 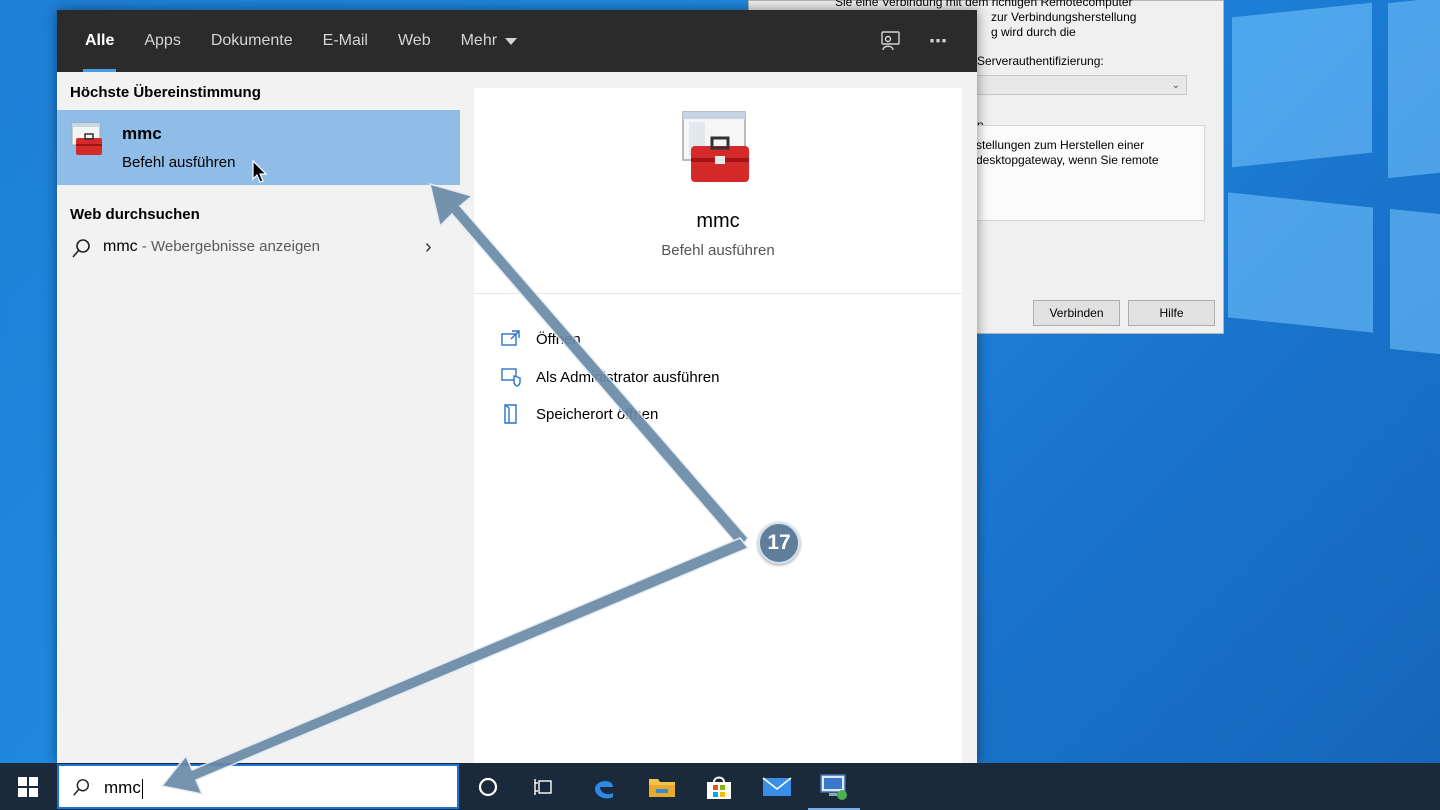 What do you see at coordinates (511, 377) in the screenshot?
I see `admin-shield-icon` at bounding box center [511, 377].